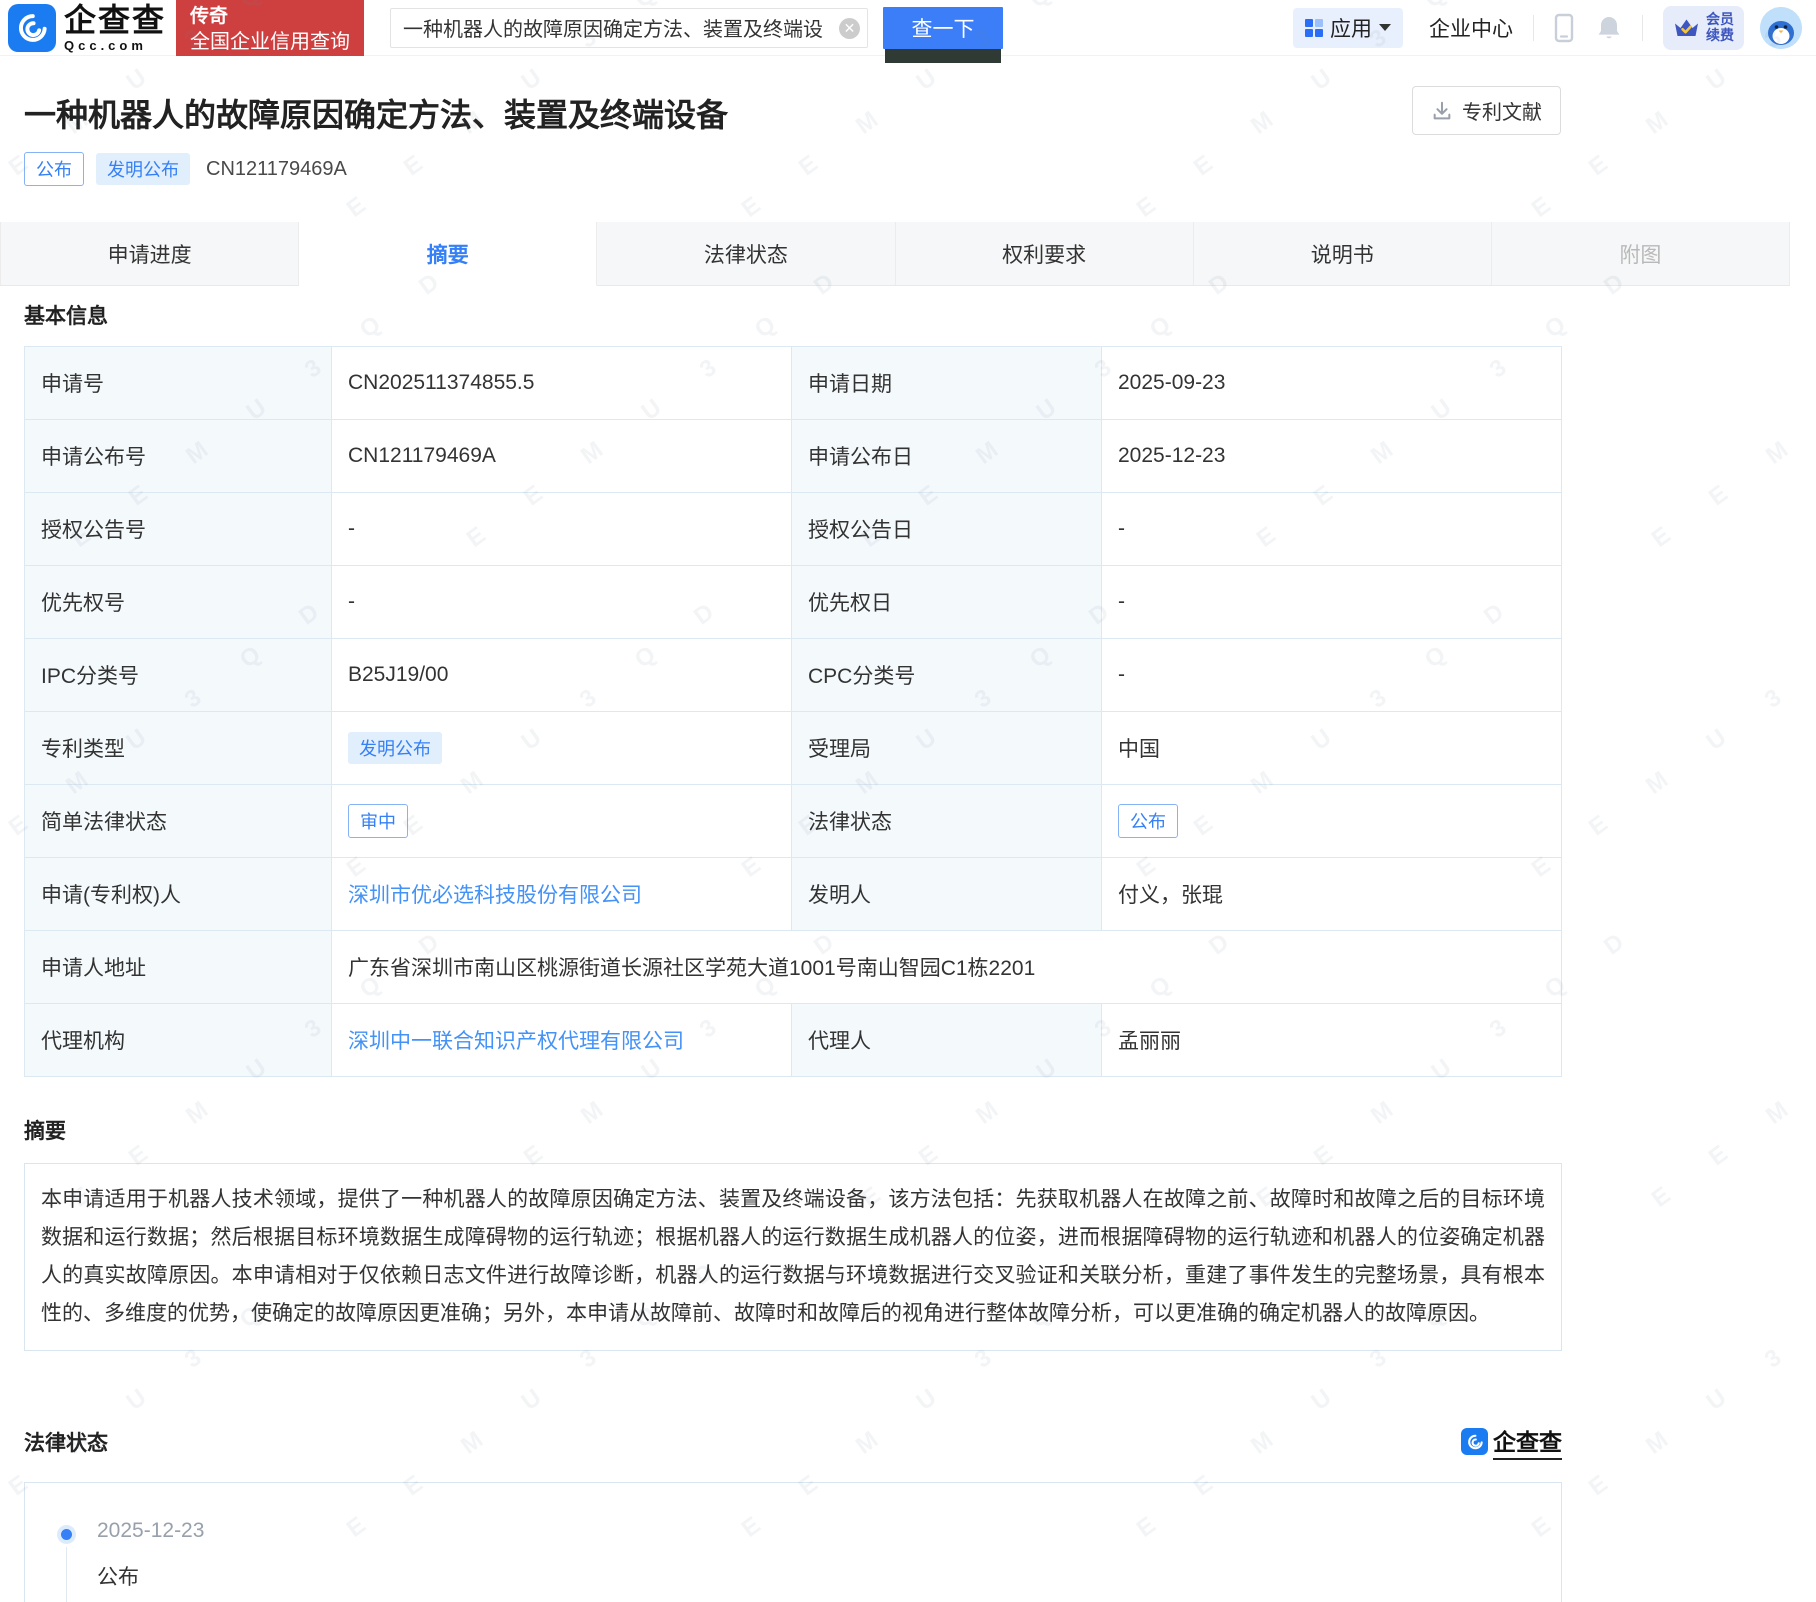 The image size is (1816, 1602). Describe the element at coordinates (118, 1577) in the screenshot. I see `timeline-event-status: 公布` at that location.